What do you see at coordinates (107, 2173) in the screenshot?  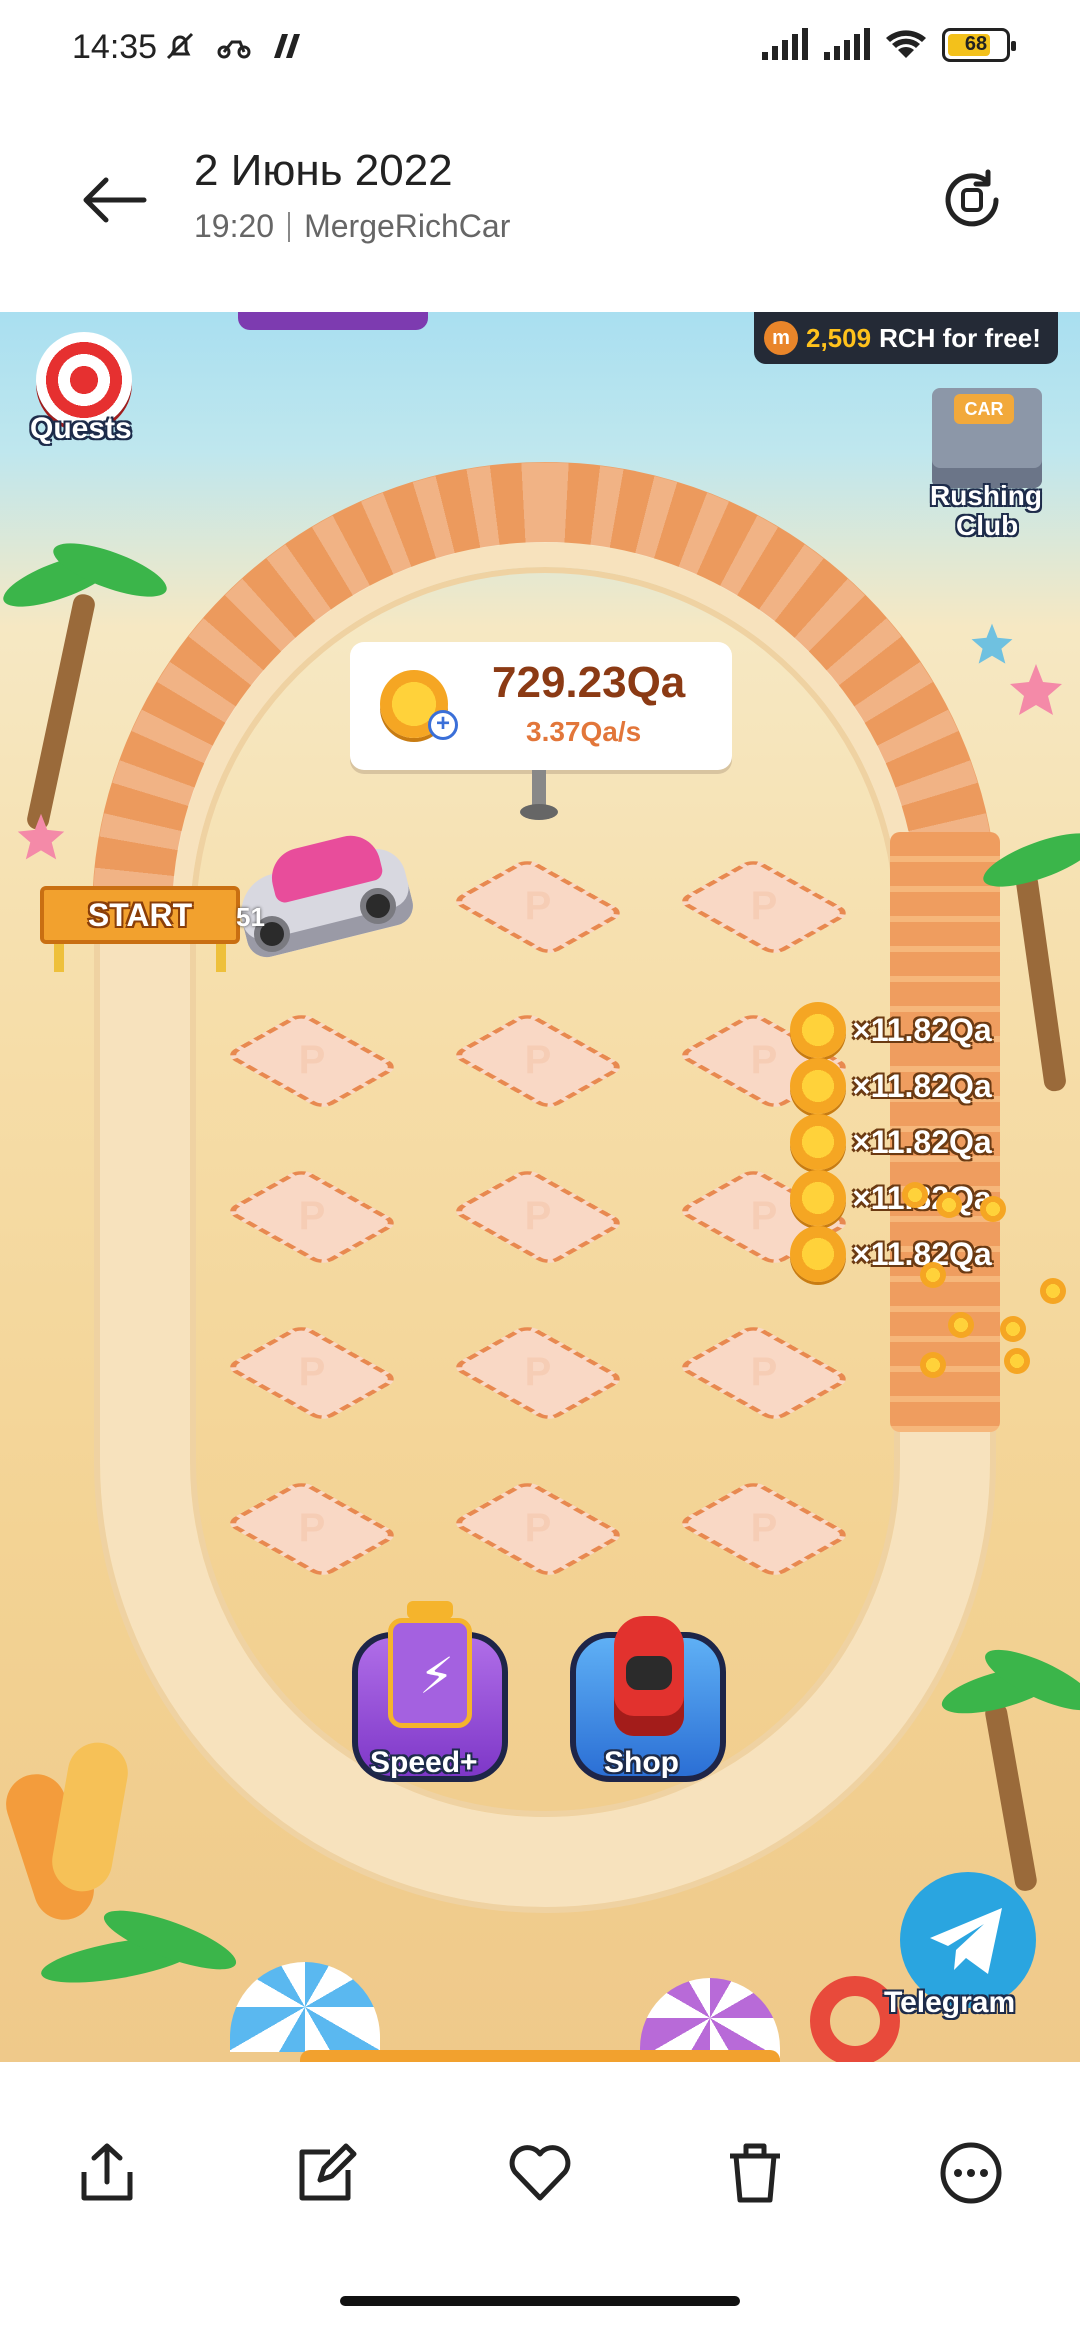 I see `share-icon` at bounding box center [107, 2173].